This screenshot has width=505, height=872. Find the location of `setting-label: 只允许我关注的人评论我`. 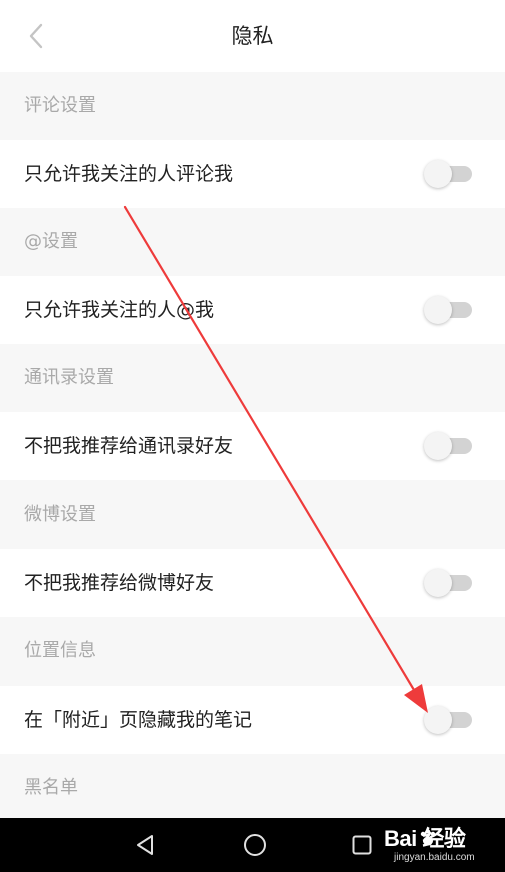

setting-label: 只允许我关注的人评论我 is located at coordinates (129, 174).